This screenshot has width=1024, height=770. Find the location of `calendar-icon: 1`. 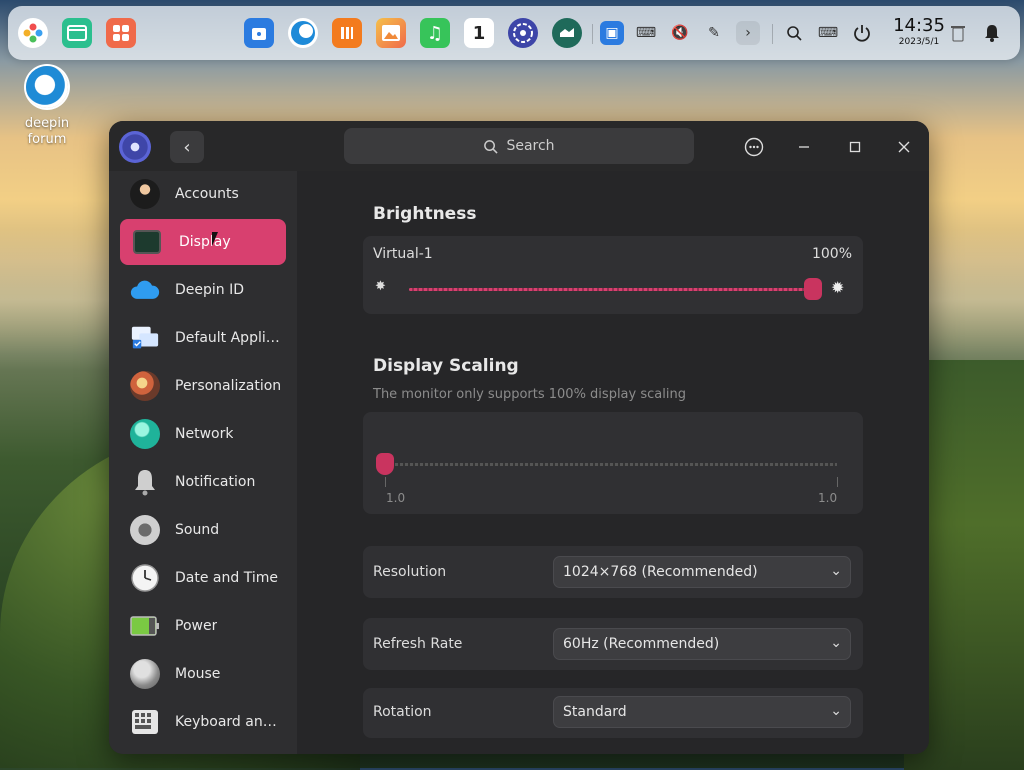

calendar-icon: 1 is located at coordinates (479, 33).